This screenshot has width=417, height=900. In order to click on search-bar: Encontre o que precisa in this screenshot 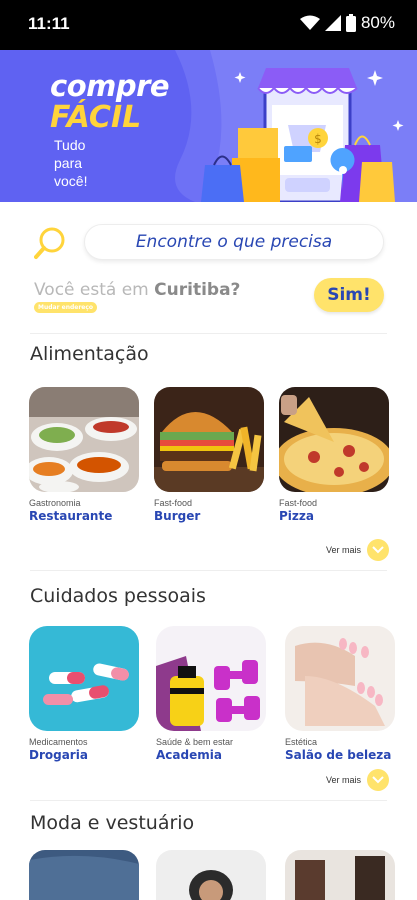, I will do `click(210, 242)`.